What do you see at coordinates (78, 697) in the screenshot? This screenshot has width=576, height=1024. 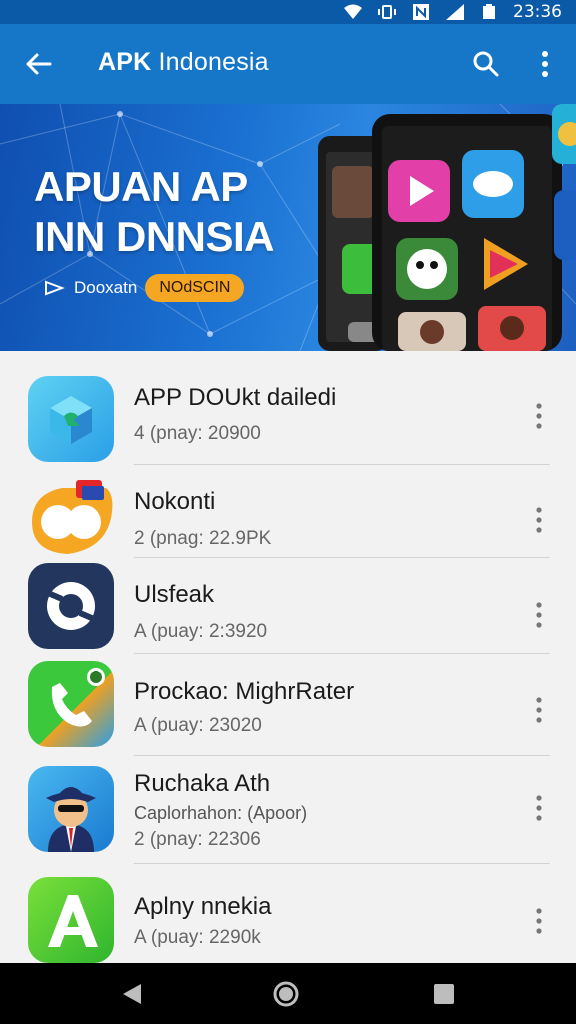 I see `phone-call-icon` at bounding box center [78, 697].